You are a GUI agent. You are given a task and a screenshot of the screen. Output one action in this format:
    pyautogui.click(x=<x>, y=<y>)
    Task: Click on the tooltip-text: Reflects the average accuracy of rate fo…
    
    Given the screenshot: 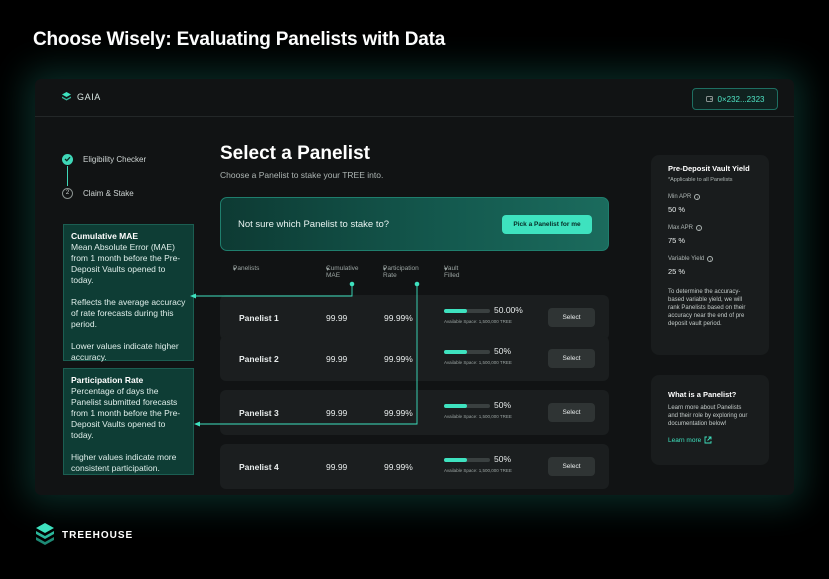 What is the action you would take?
    pyautogui.click(x=128, y=313)
    